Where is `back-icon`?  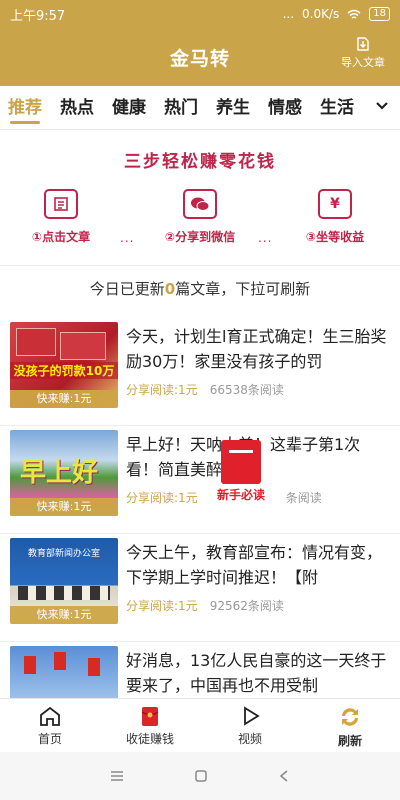 back-icon is located at coordinates (284, 776).